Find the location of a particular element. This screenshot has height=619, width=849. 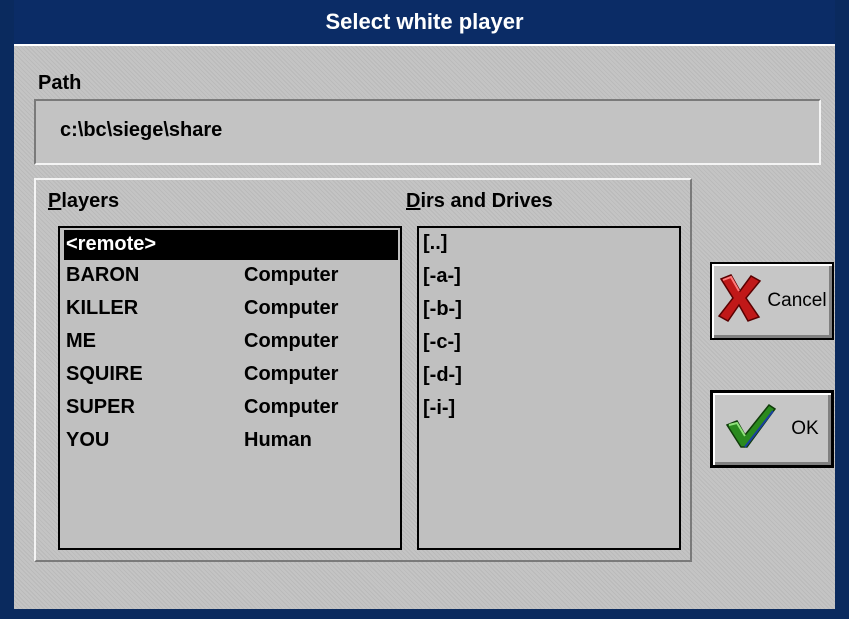

window-title: Select white player is located at coordinates (424, 21).